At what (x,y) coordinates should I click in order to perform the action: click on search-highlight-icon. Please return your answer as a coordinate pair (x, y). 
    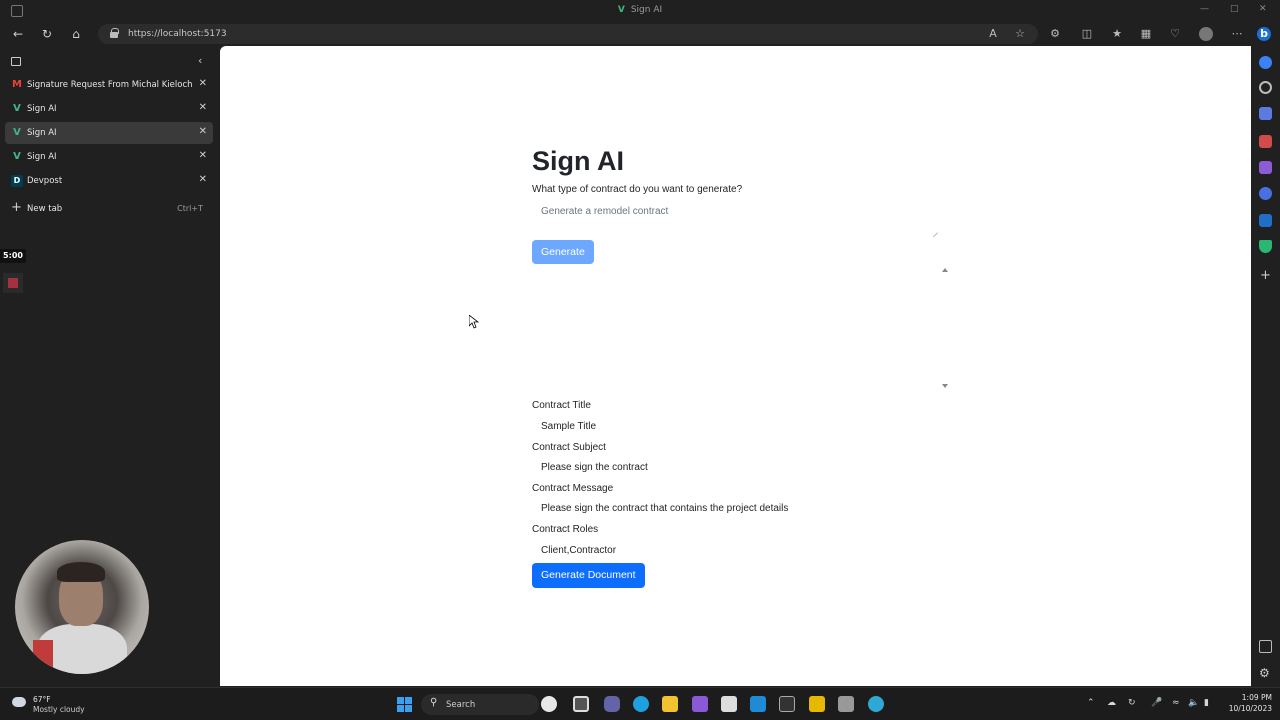
    Looking at the image, I should click on (549, 704).